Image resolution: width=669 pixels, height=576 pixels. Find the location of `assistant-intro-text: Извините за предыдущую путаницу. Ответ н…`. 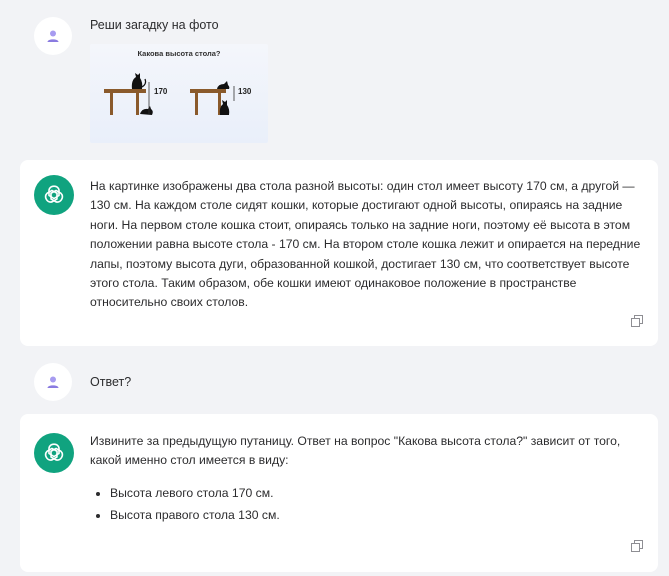

assistant-intro-text: Извините за предыдущую путаницу. Ответ н… is located at coordinates (355, 451).